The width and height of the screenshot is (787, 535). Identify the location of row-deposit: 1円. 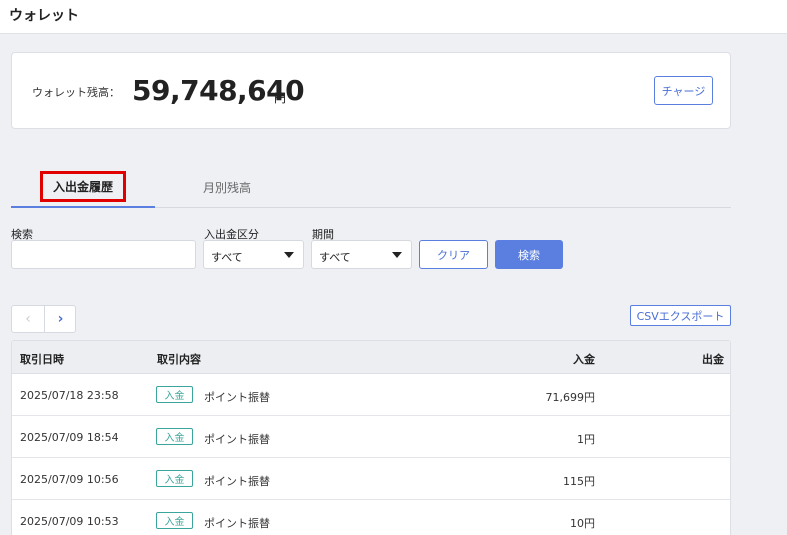
(586, 439).